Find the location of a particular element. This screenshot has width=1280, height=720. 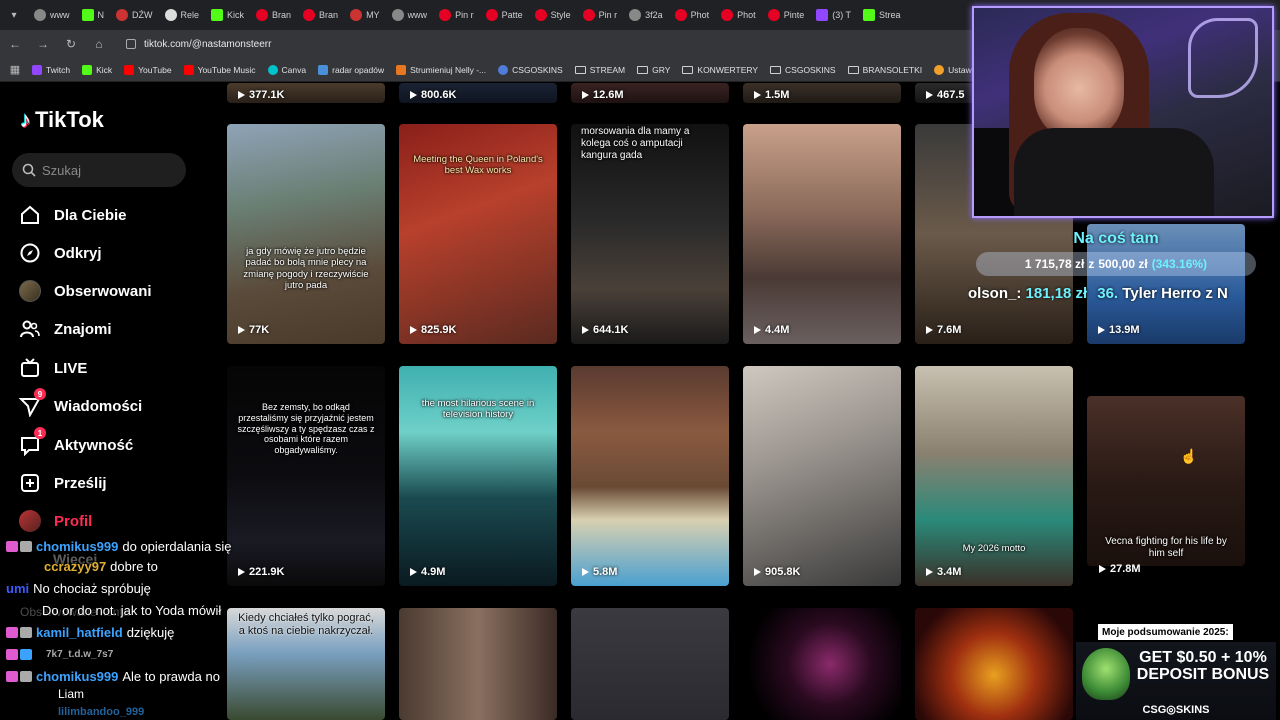

bookmark-label: Canva is located at coordinates (294, 69).